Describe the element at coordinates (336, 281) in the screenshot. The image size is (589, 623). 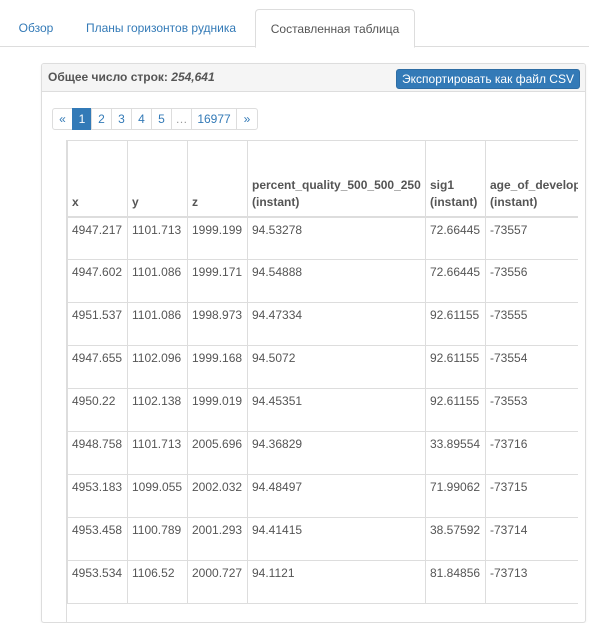
I see `table-cell: 94.54888` at that location.